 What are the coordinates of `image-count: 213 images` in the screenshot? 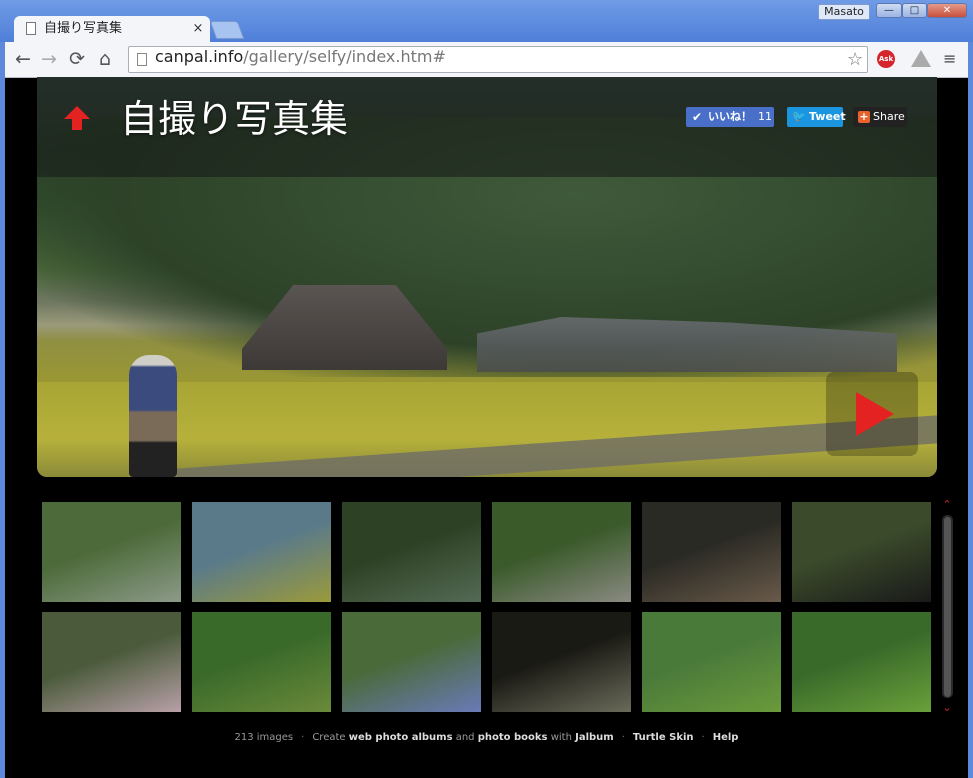 It's located at (264, 737).